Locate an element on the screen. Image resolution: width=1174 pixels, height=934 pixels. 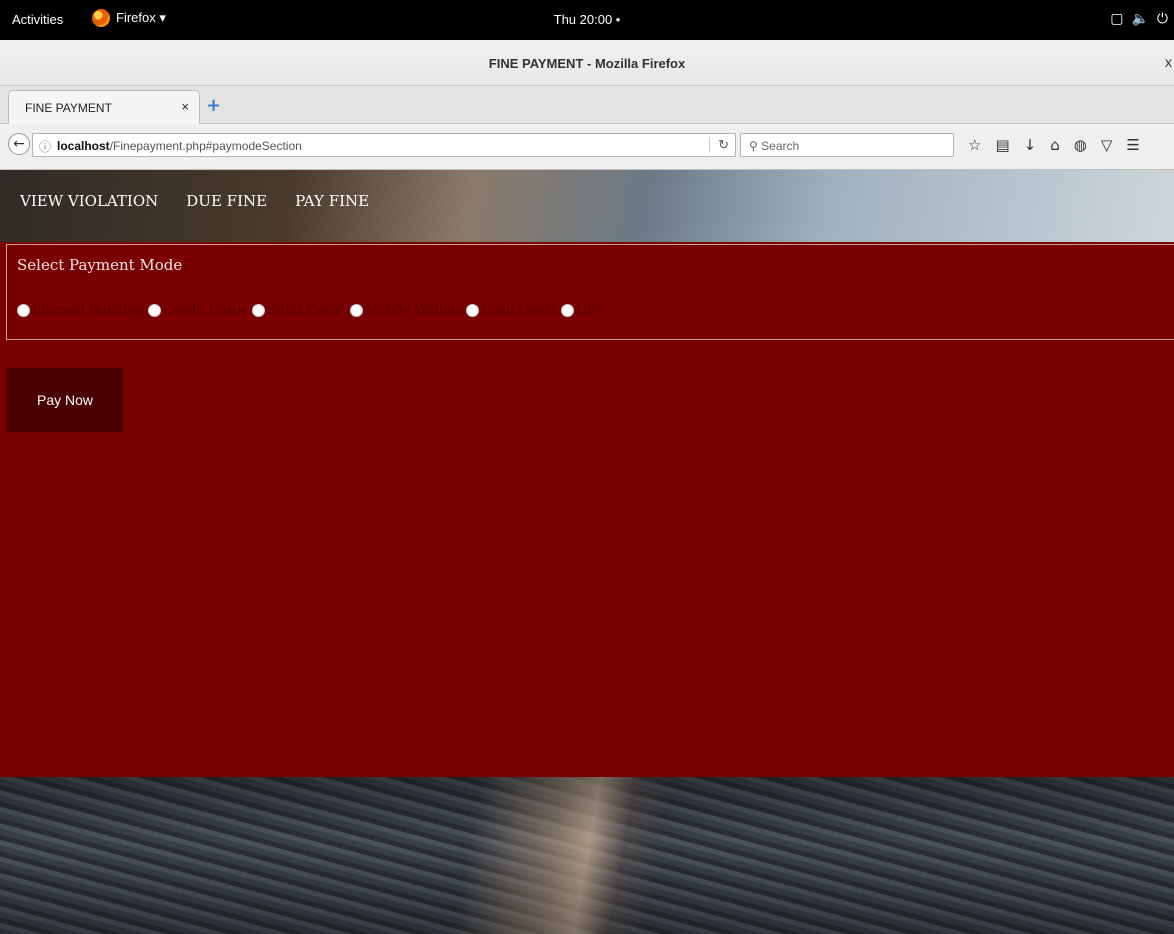
option-internet-banking: Internet Banking is located at coordinates (80, 310).